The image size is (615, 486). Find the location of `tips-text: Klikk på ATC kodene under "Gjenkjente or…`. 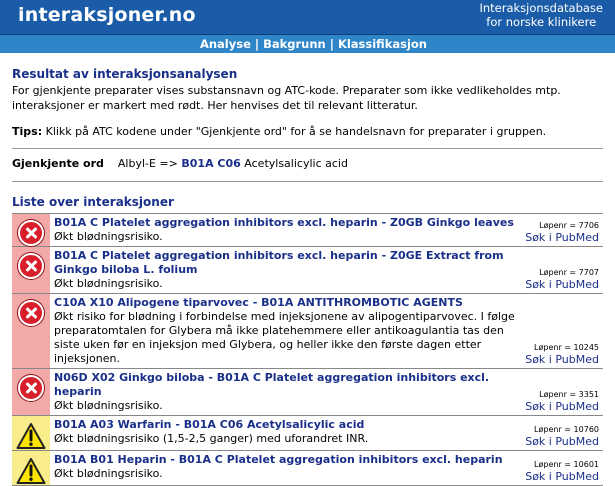

tips-text: Klikk på ATC kodene under "Gjenkjente or… is located at coordinates (294, 131).